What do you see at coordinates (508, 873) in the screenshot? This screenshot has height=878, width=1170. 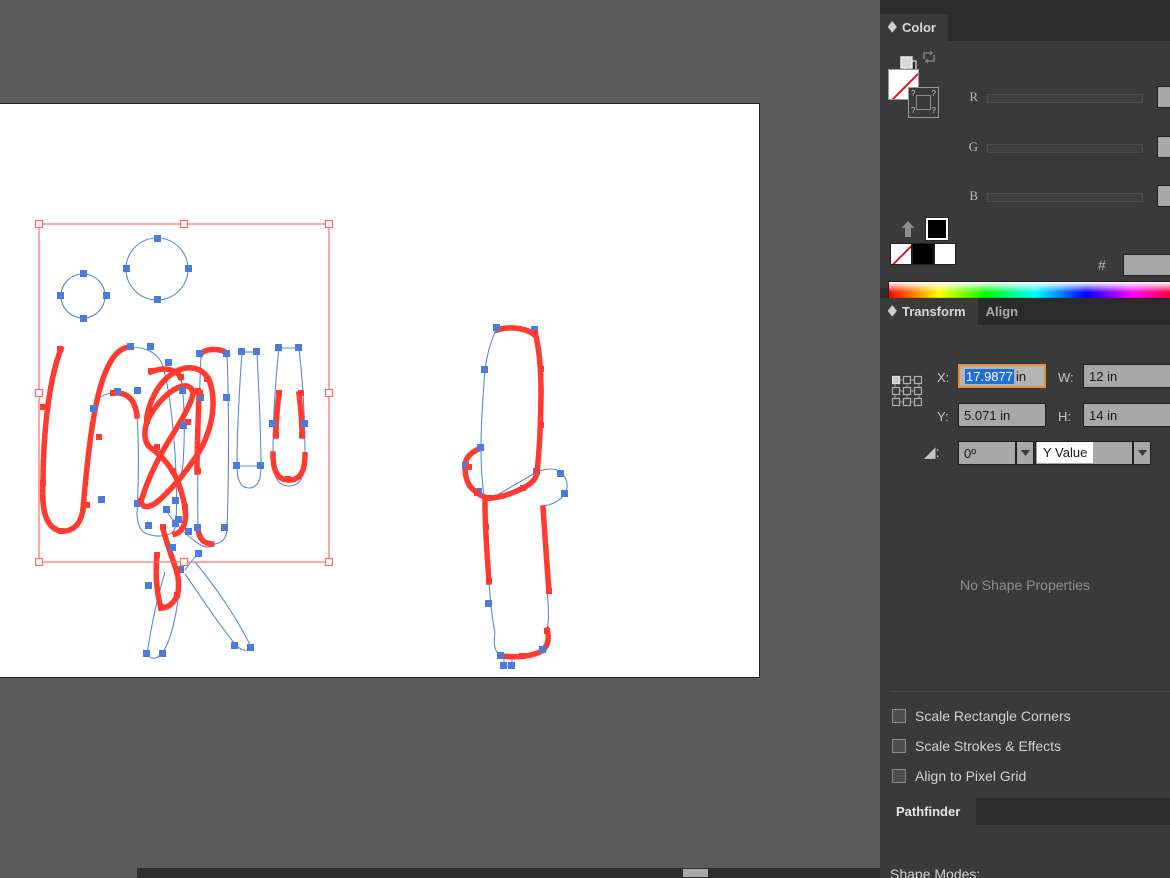 I see `horizontal-scrollbar-track` at bounding box center [508, 873].